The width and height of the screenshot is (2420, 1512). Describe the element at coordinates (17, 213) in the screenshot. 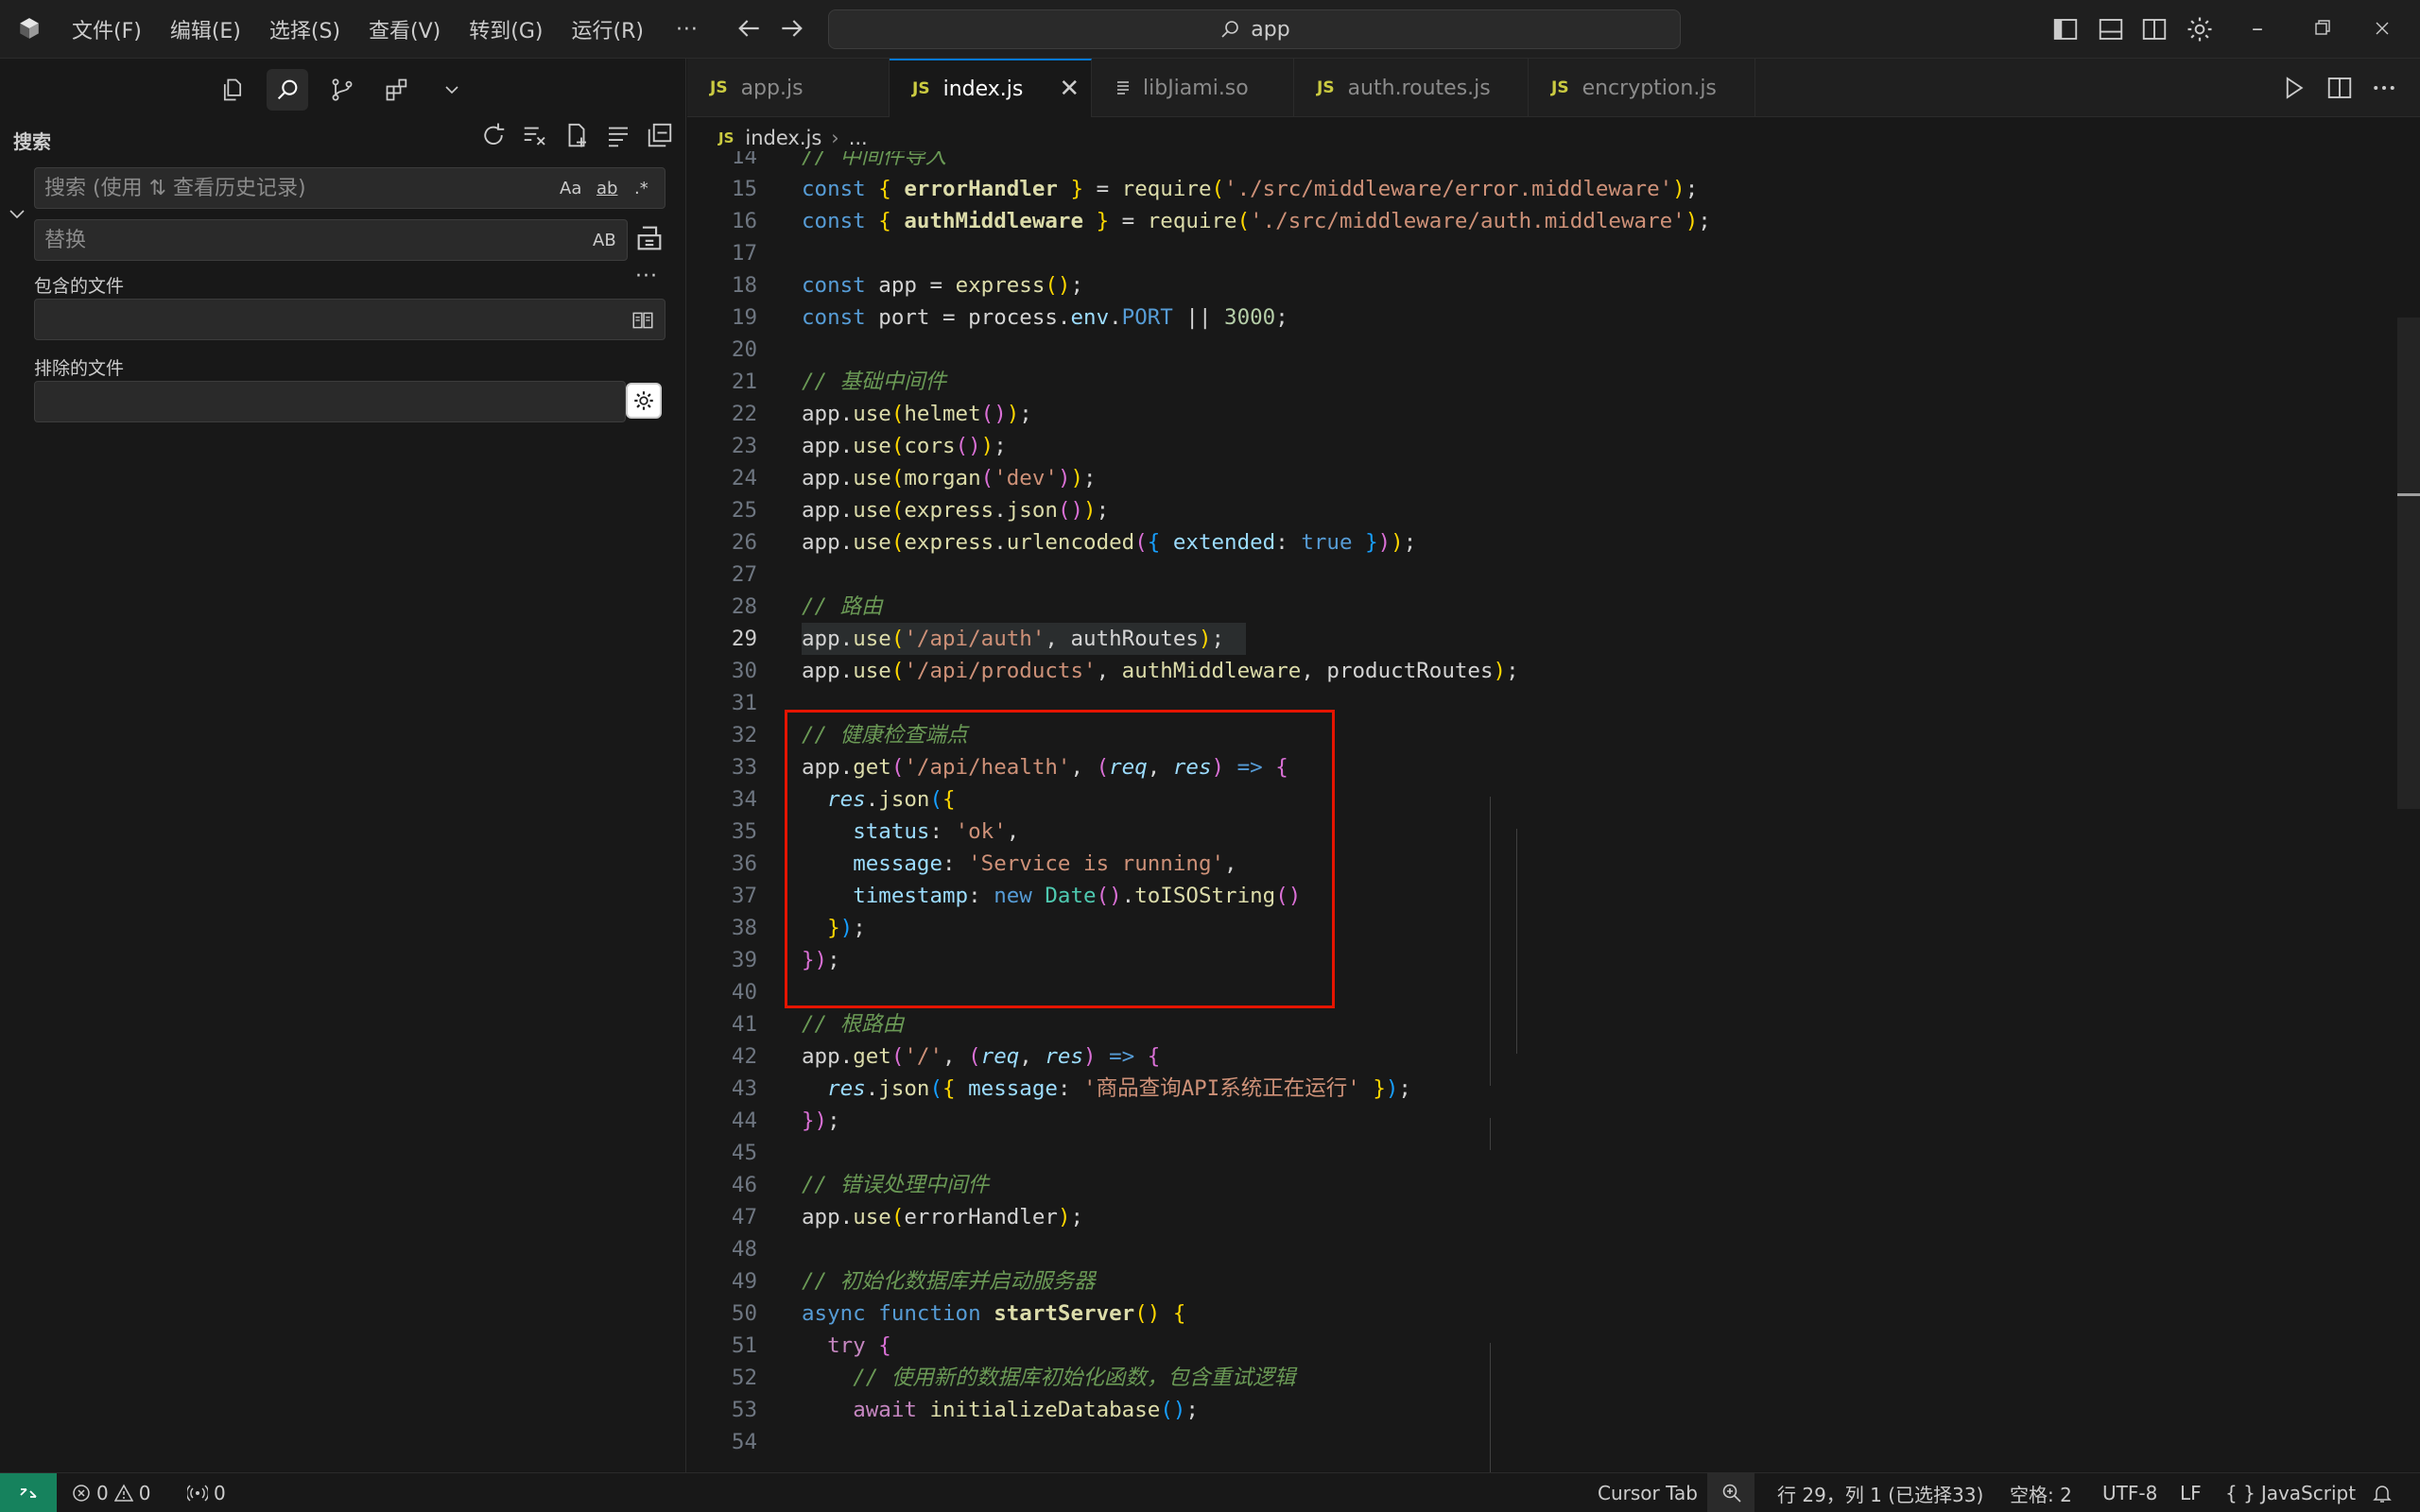

I see `toggle-replace-chevron-icon` at that location.